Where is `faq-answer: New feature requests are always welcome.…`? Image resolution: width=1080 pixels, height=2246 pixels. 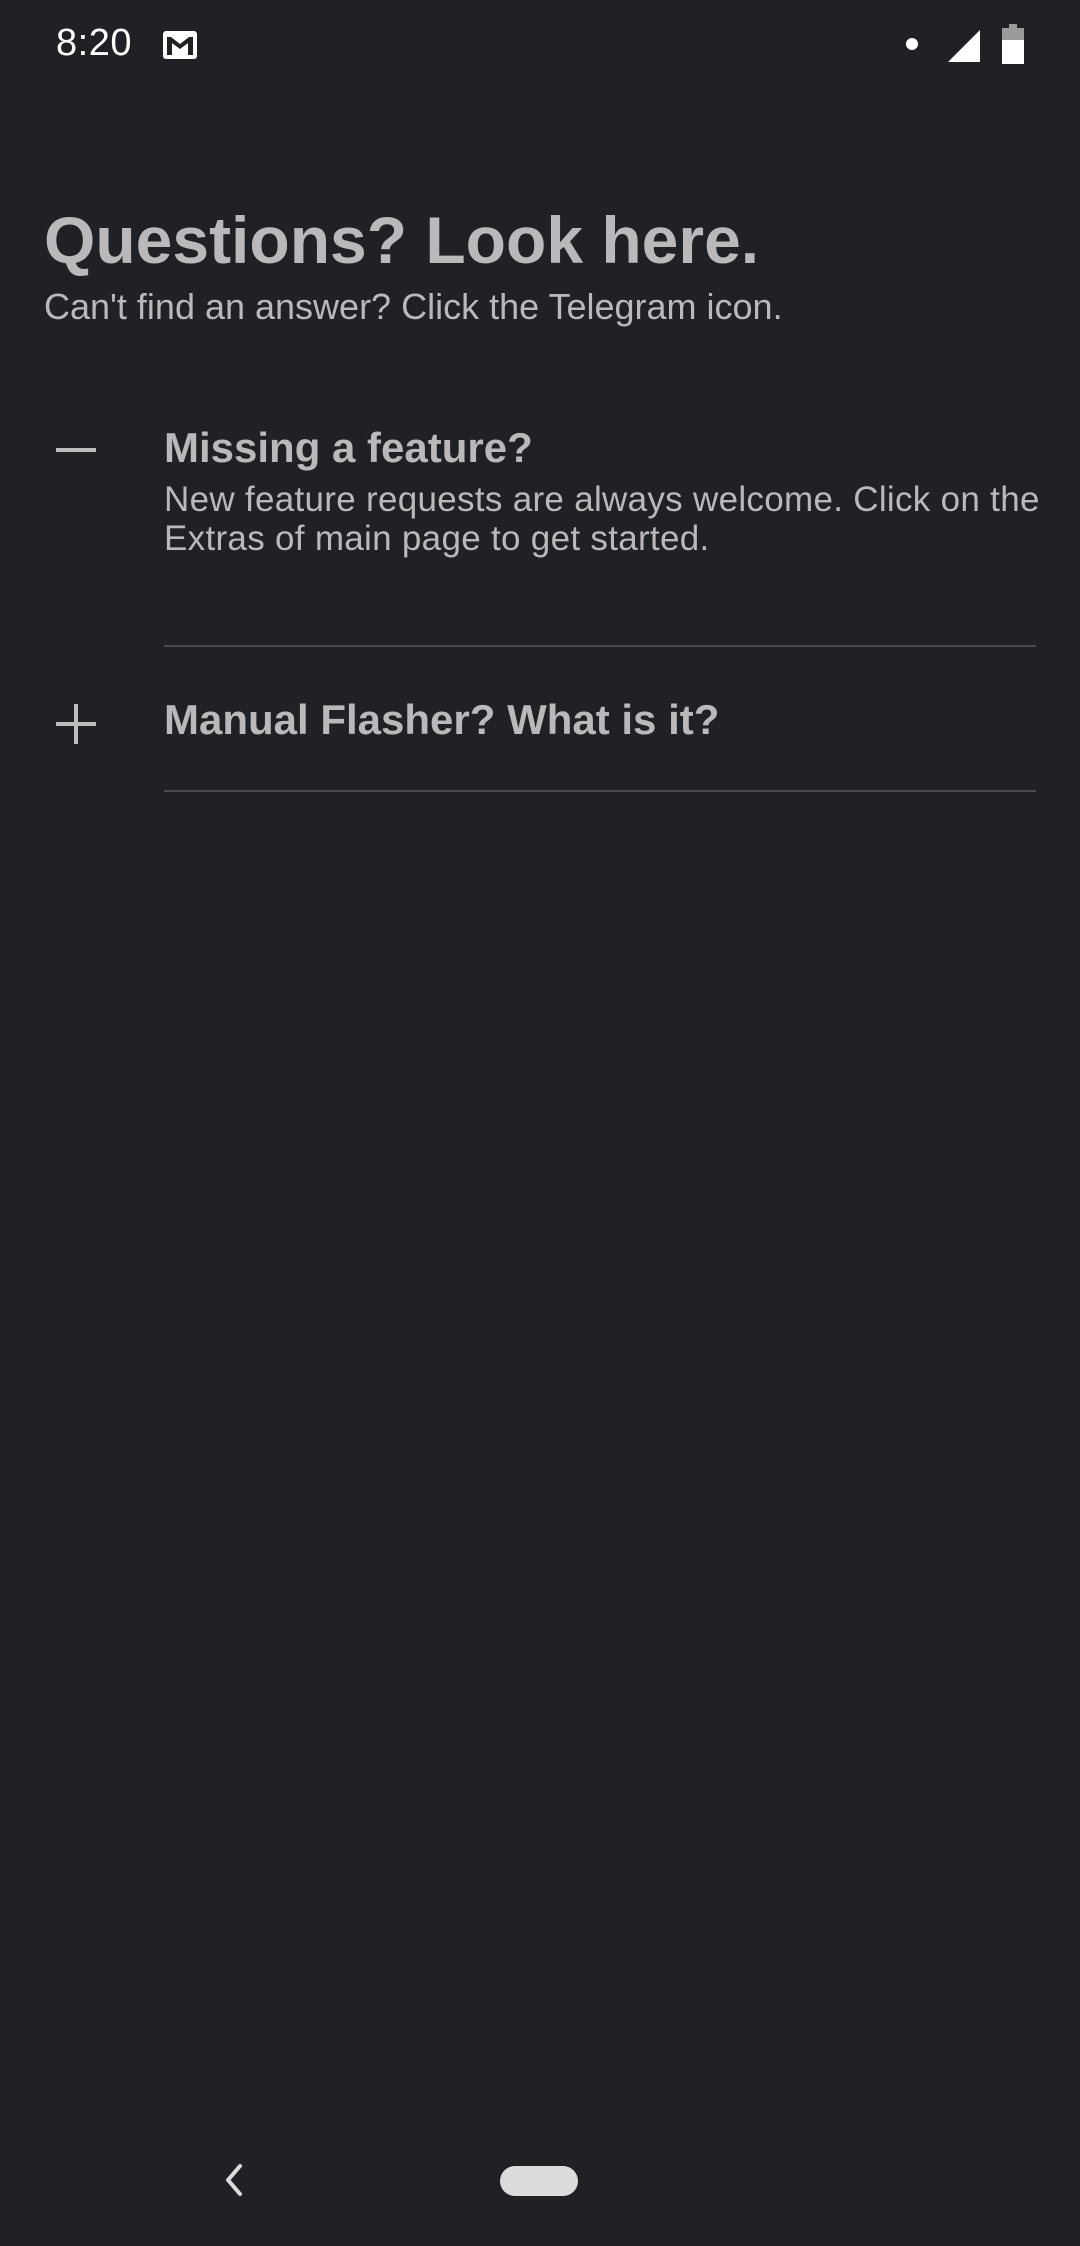
faq-answer: New feature requests are always welcome.… is located at coordinates (602, 519).